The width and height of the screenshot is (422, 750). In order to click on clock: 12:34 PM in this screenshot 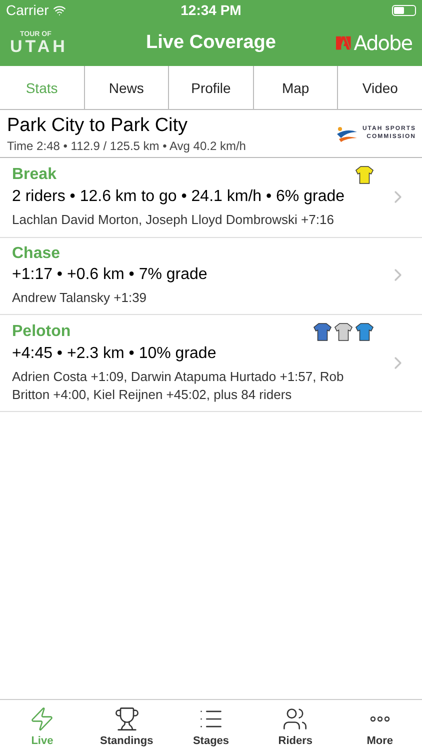, I will do `click(211, 10)`.